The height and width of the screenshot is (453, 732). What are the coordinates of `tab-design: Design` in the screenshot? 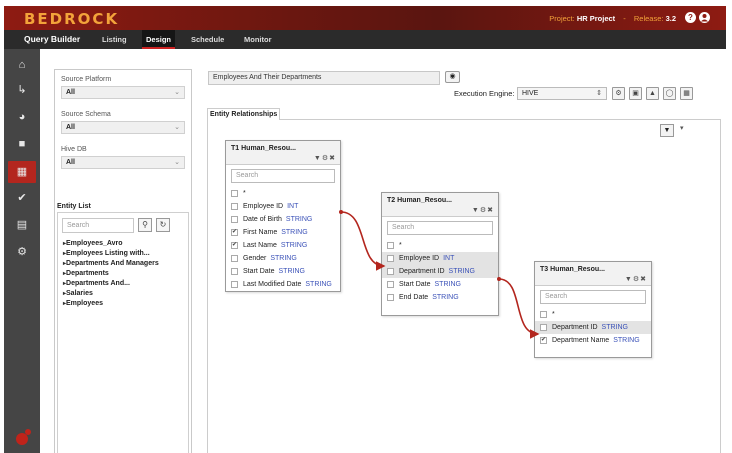 It's located at (159, 39).